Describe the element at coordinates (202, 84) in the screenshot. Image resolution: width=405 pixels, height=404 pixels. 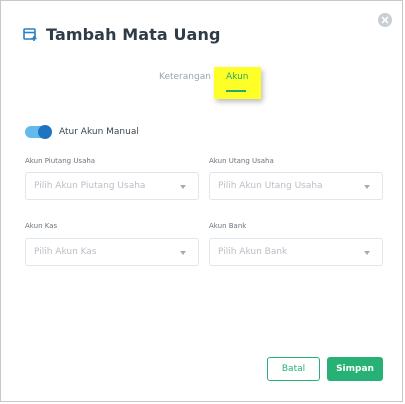
I see `tab-bar: Keterangan Akun` at that location.